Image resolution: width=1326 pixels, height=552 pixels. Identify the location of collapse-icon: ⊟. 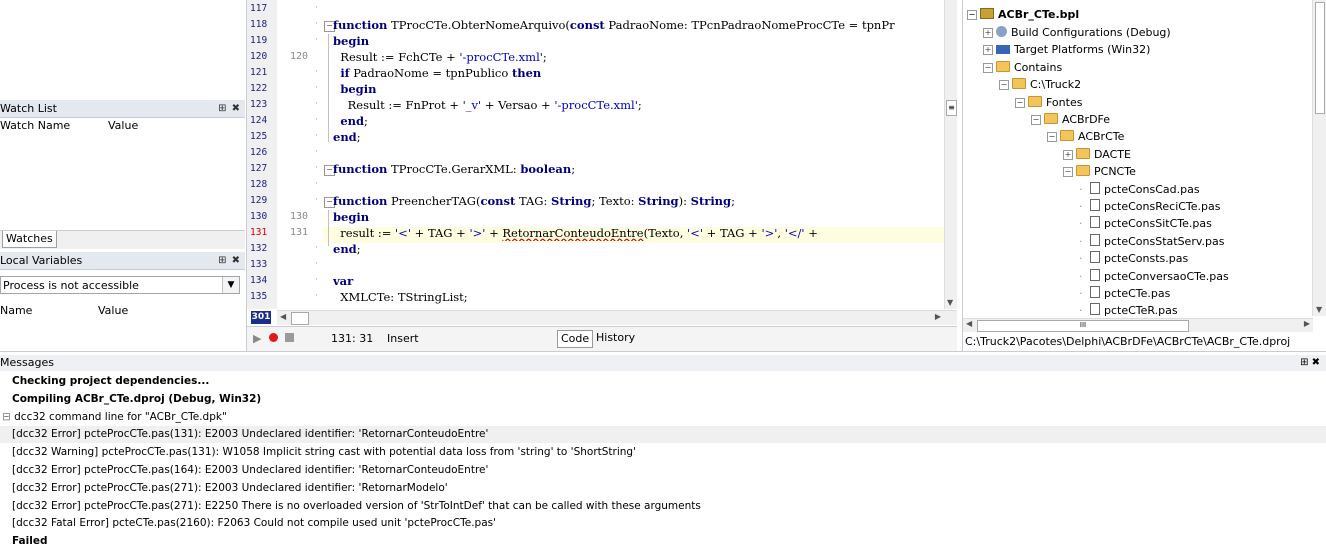
(8, 417).